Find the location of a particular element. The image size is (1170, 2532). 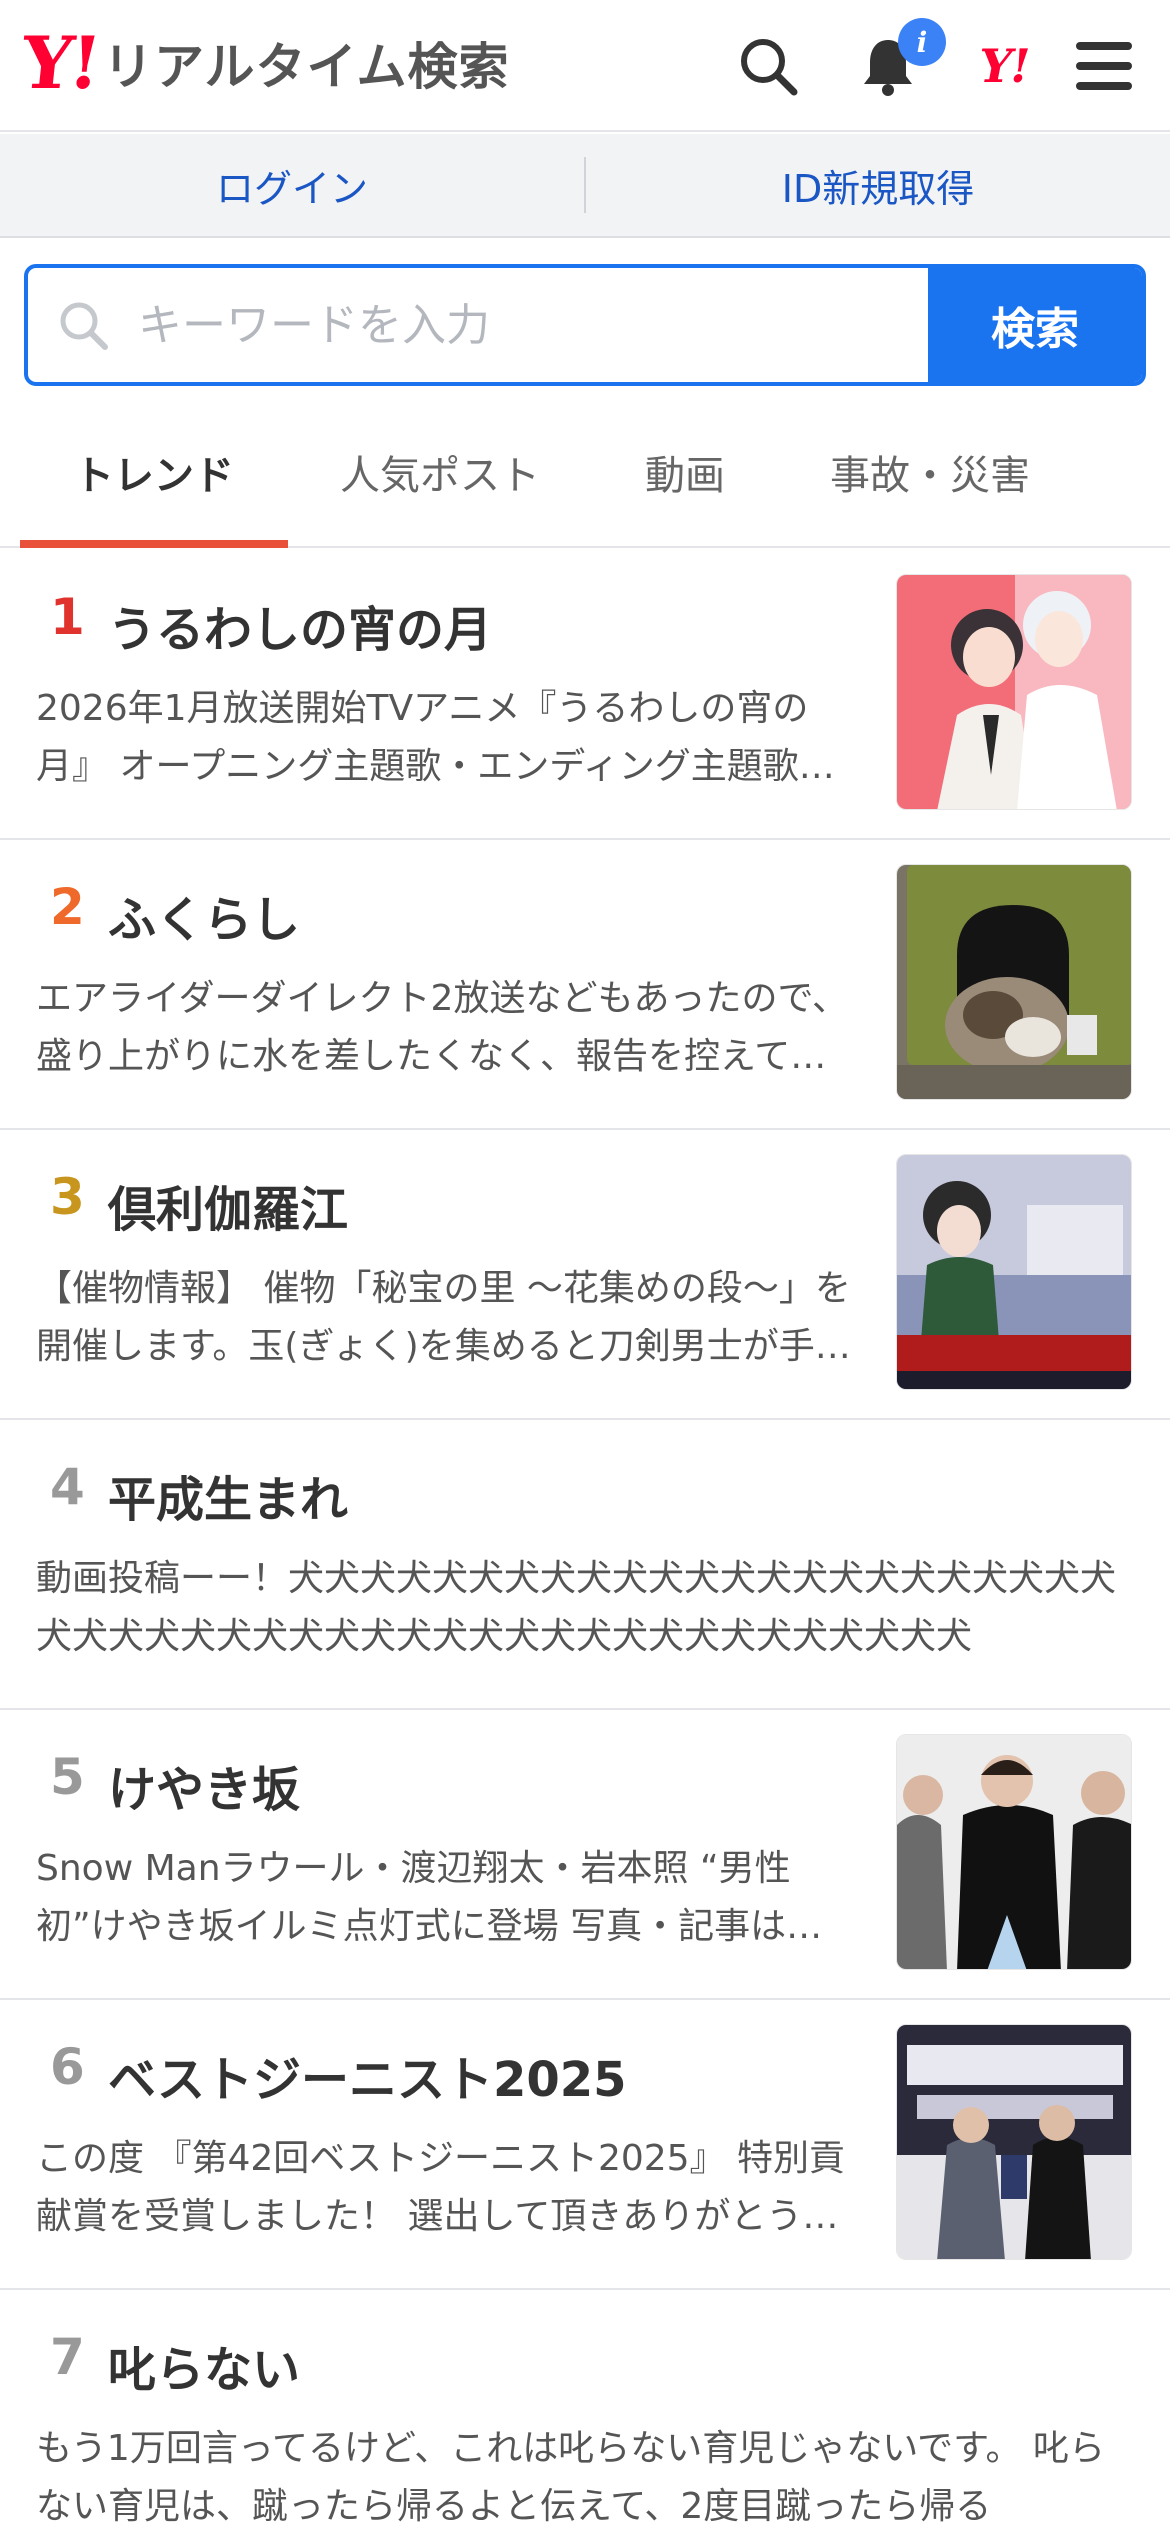

login-link: ログイン is located at coordinates (292, 185).